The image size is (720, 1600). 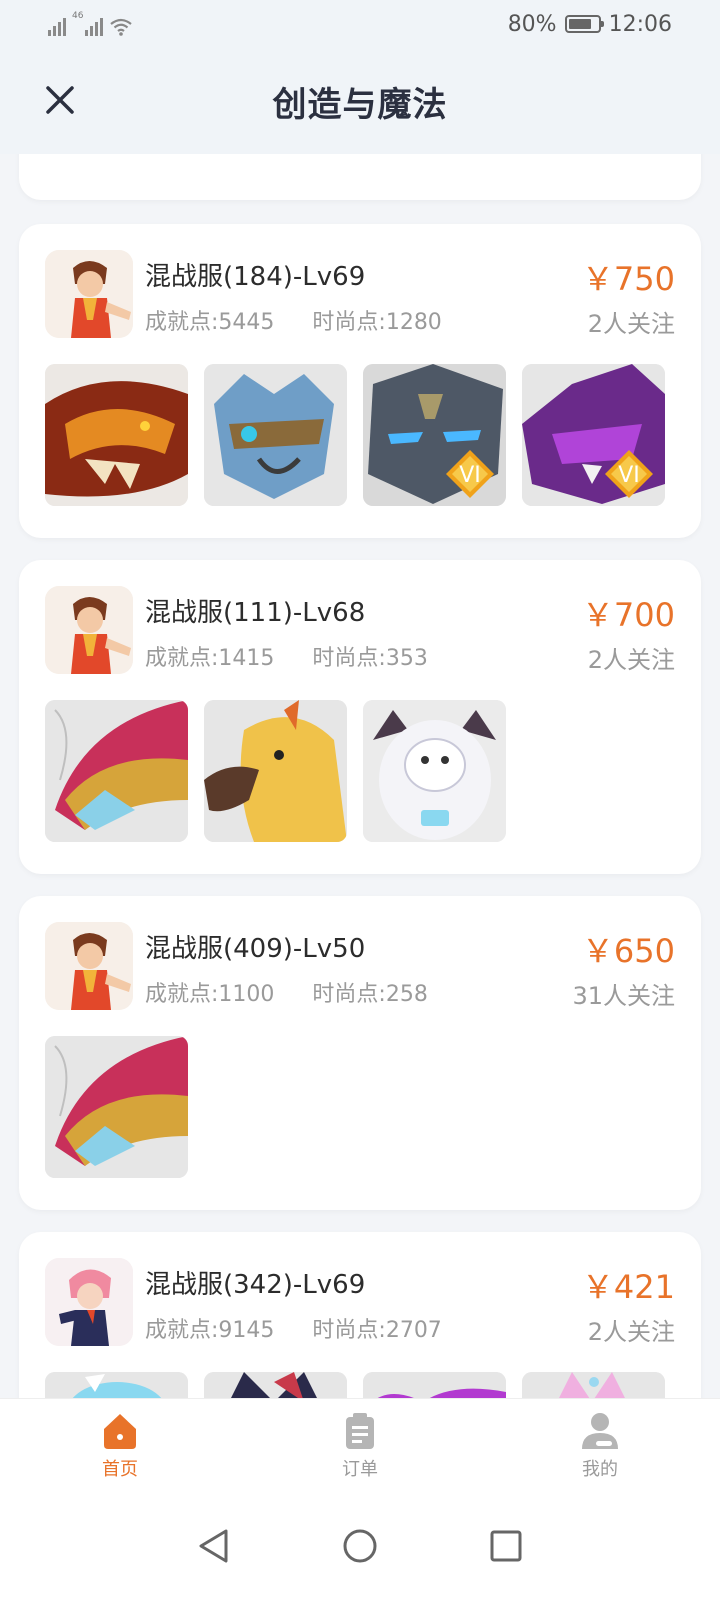 I want to click on server-level: 混战服(409)-Lv50, so click(x=255, y=949).